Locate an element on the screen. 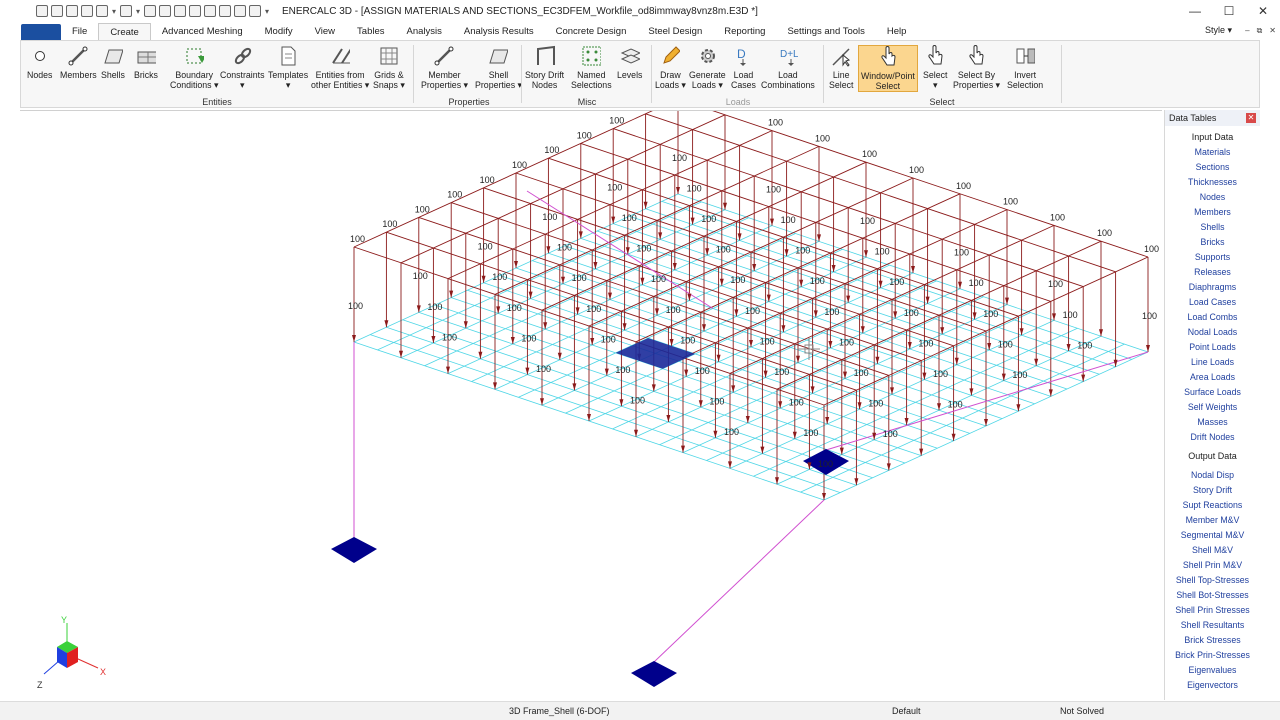 The image size is (1280, 720). zoom-extents-icon is located at coordinates (72, 11).